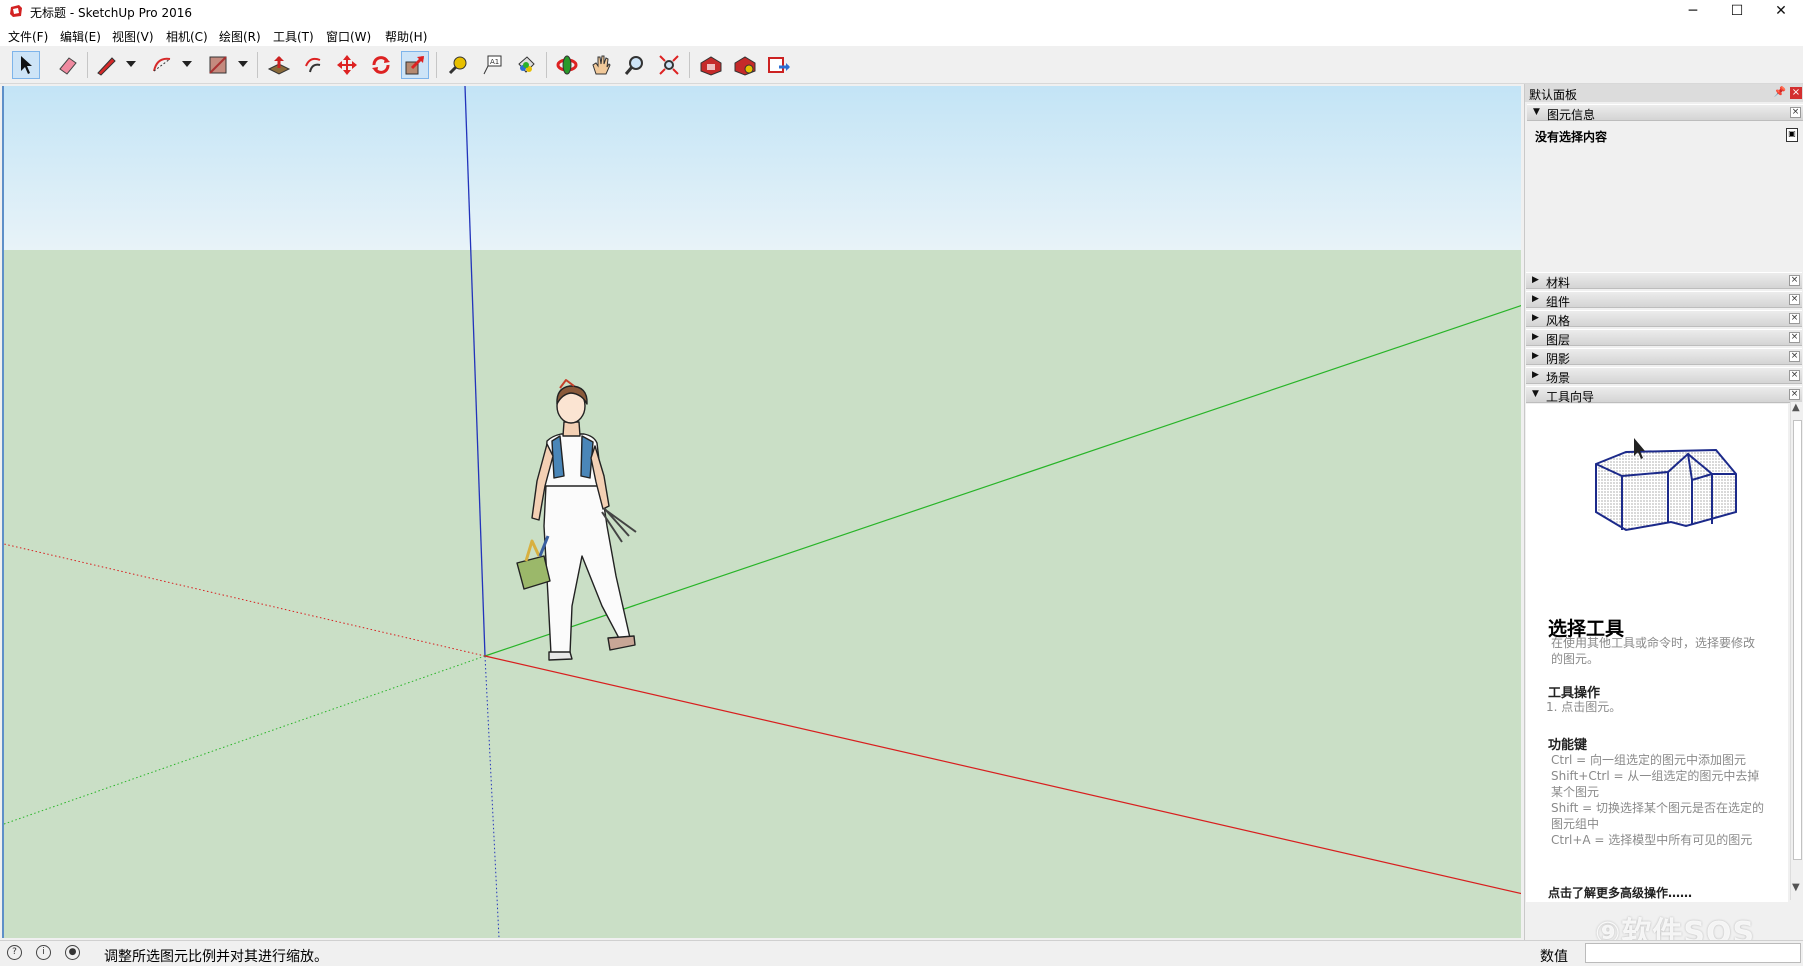 This screenshot has width=1803, height=966. I want to click on panel-label: 图元信息, so click(1571, 115).